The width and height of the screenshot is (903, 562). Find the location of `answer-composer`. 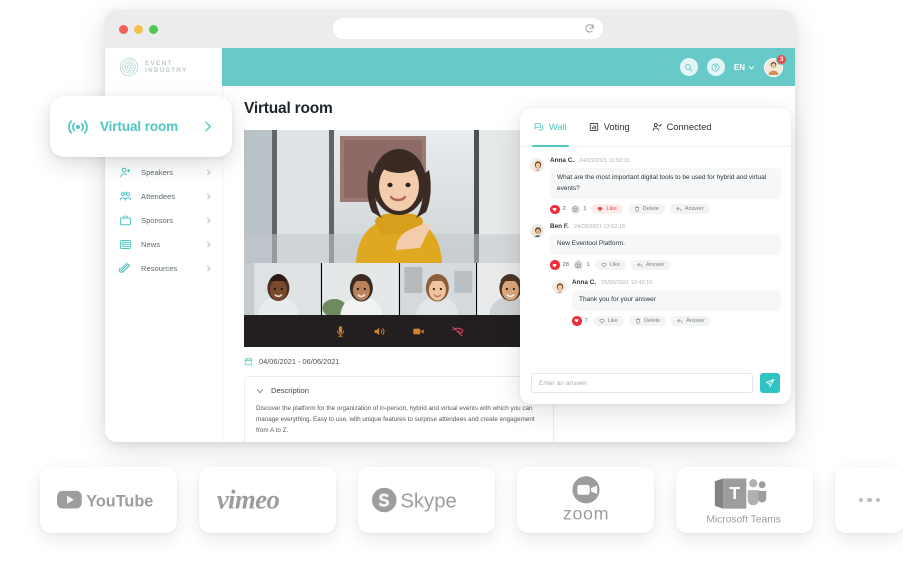

answer-composer is located at coordinates (655, 384).